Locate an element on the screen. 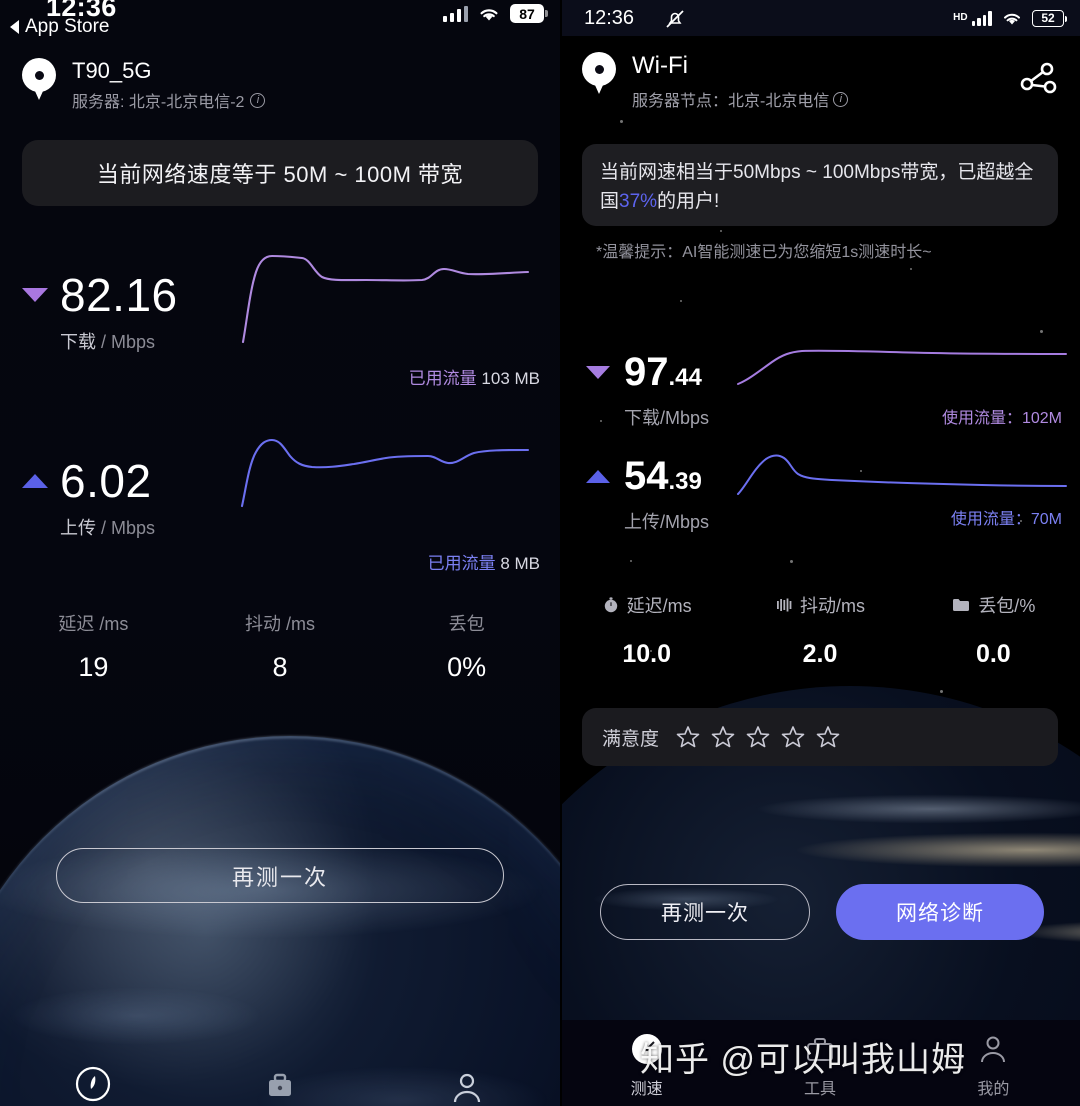  banner-text-after: 的用户! is located at coordinates (688, 202).